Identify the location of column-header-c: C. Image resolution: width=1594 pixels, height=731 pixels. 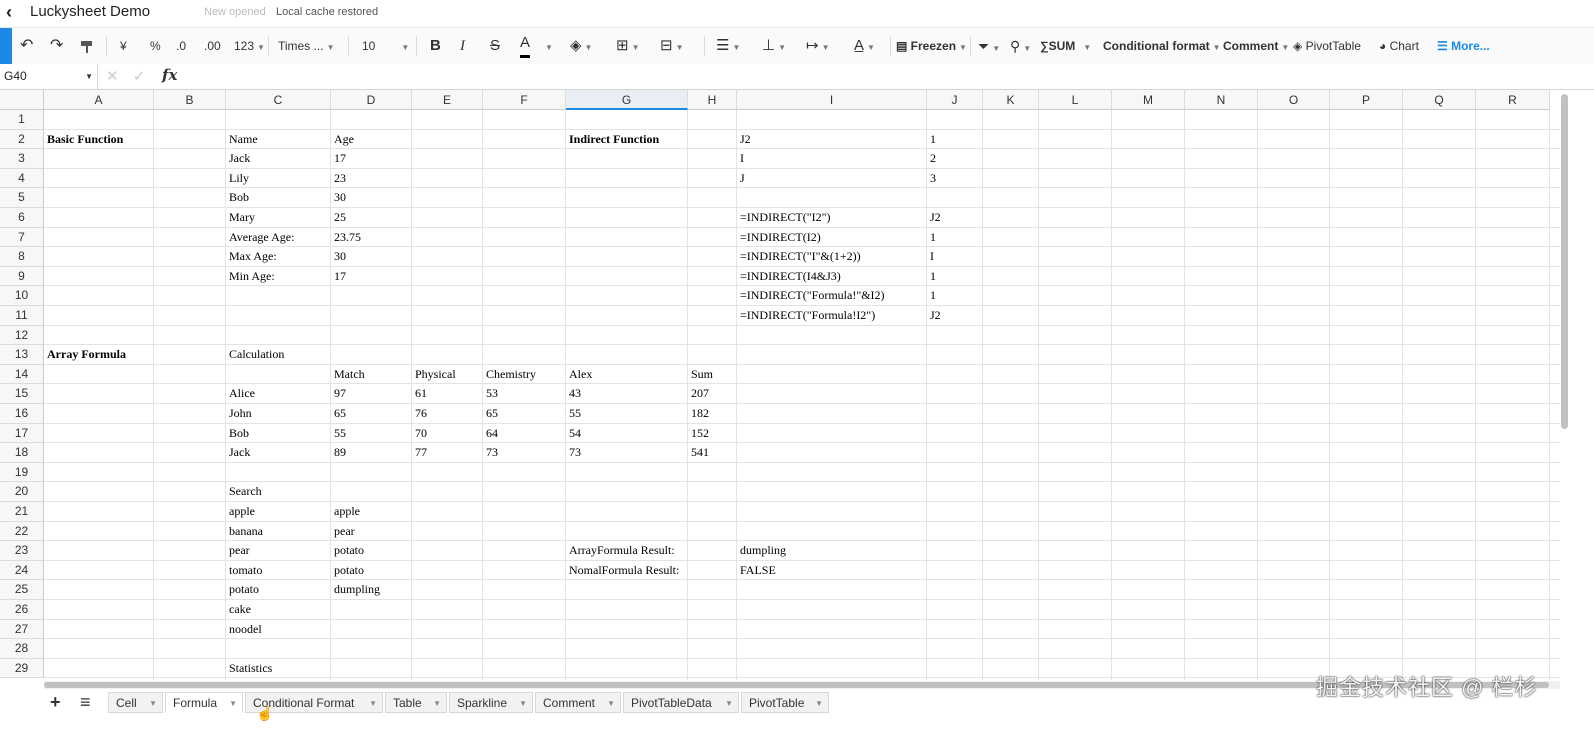
(278, 100).